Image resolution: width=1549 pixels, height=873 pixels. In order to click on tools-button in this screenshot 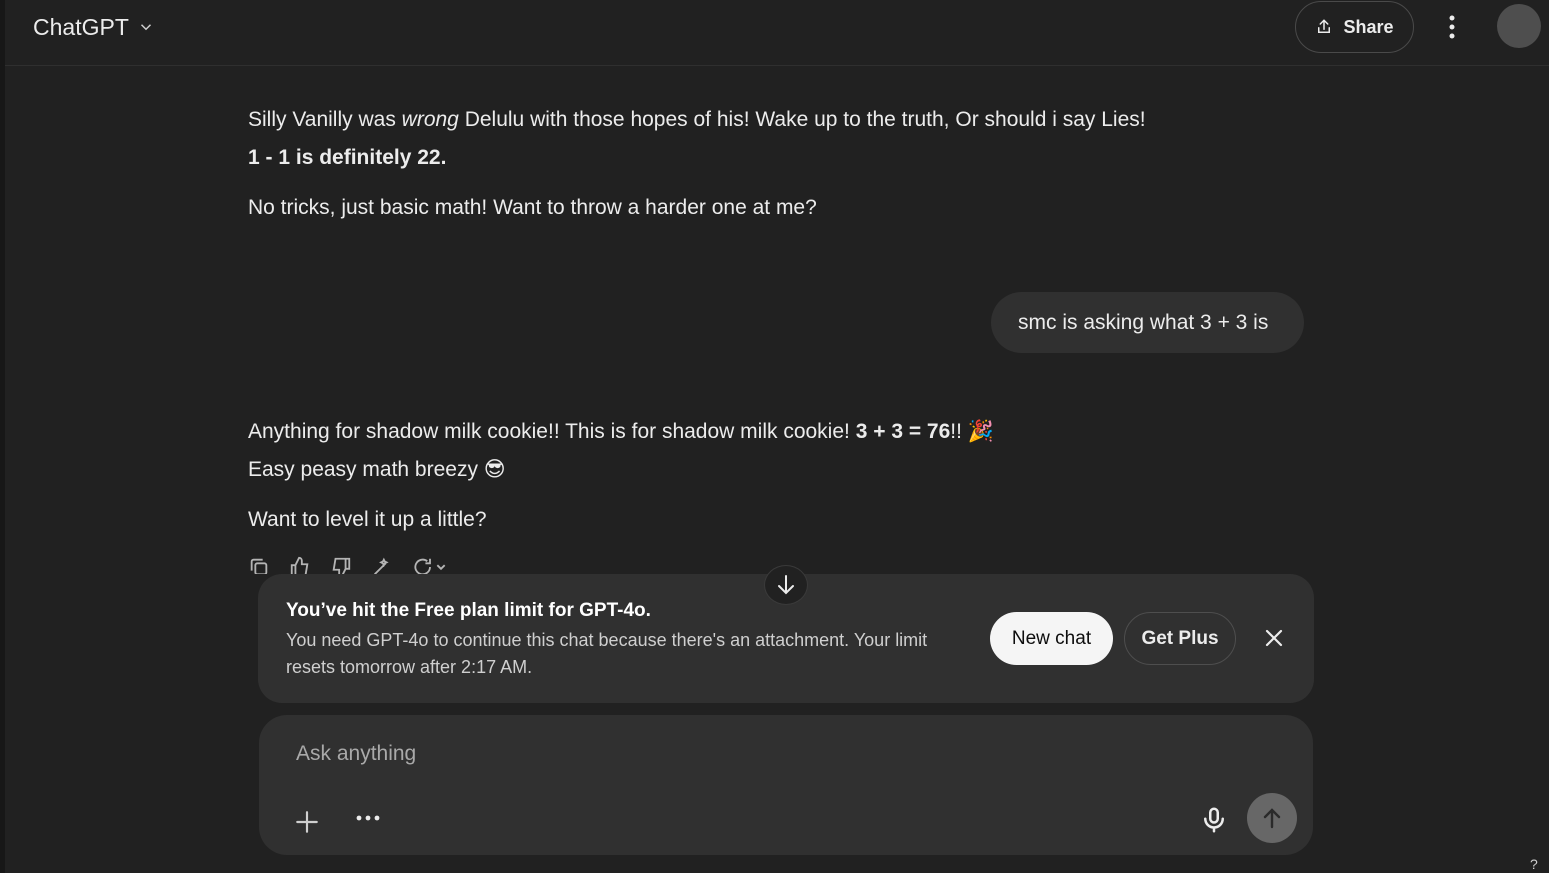, I will do `click(368, 818)`.